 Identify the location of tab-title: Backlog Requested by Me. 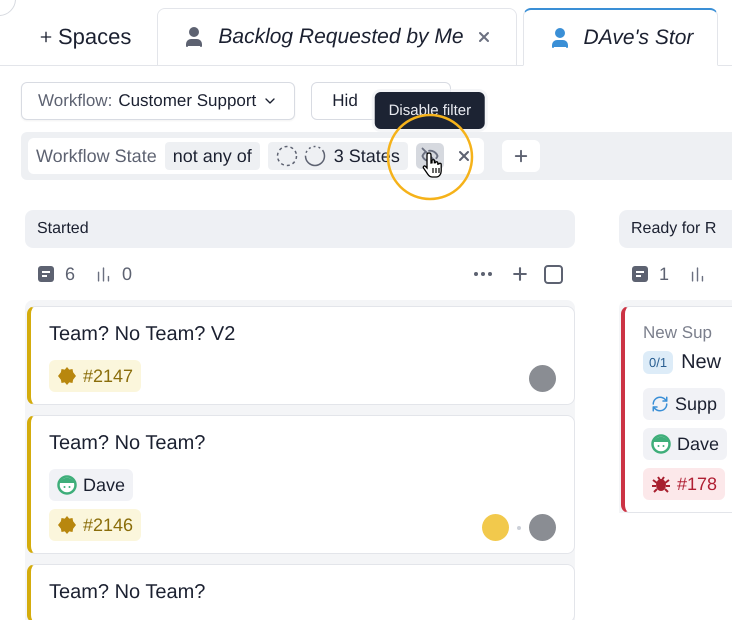
(341, 37).